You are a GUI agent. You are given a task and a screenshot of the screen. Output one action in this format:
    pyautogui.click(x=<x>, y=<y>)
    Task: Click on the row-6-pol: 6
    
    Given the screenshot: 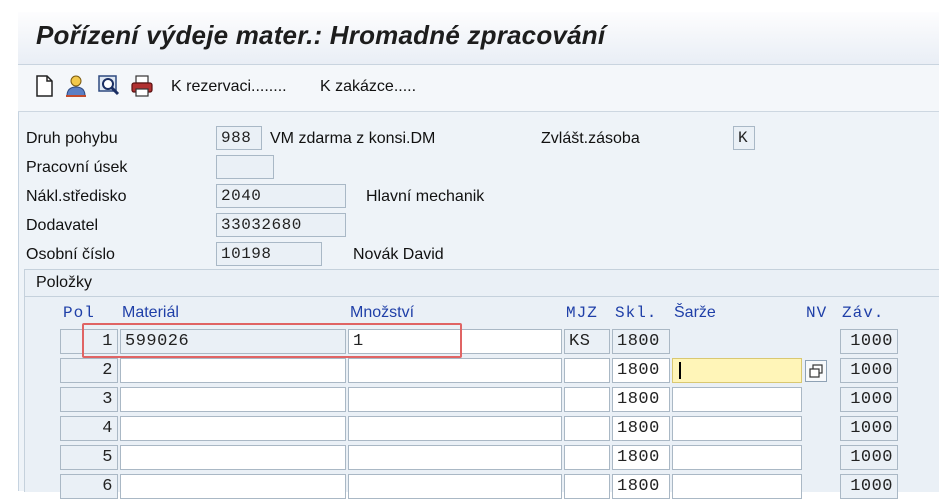 What is the action you would take?
    pyautogui.click(x=89, y=486)
    